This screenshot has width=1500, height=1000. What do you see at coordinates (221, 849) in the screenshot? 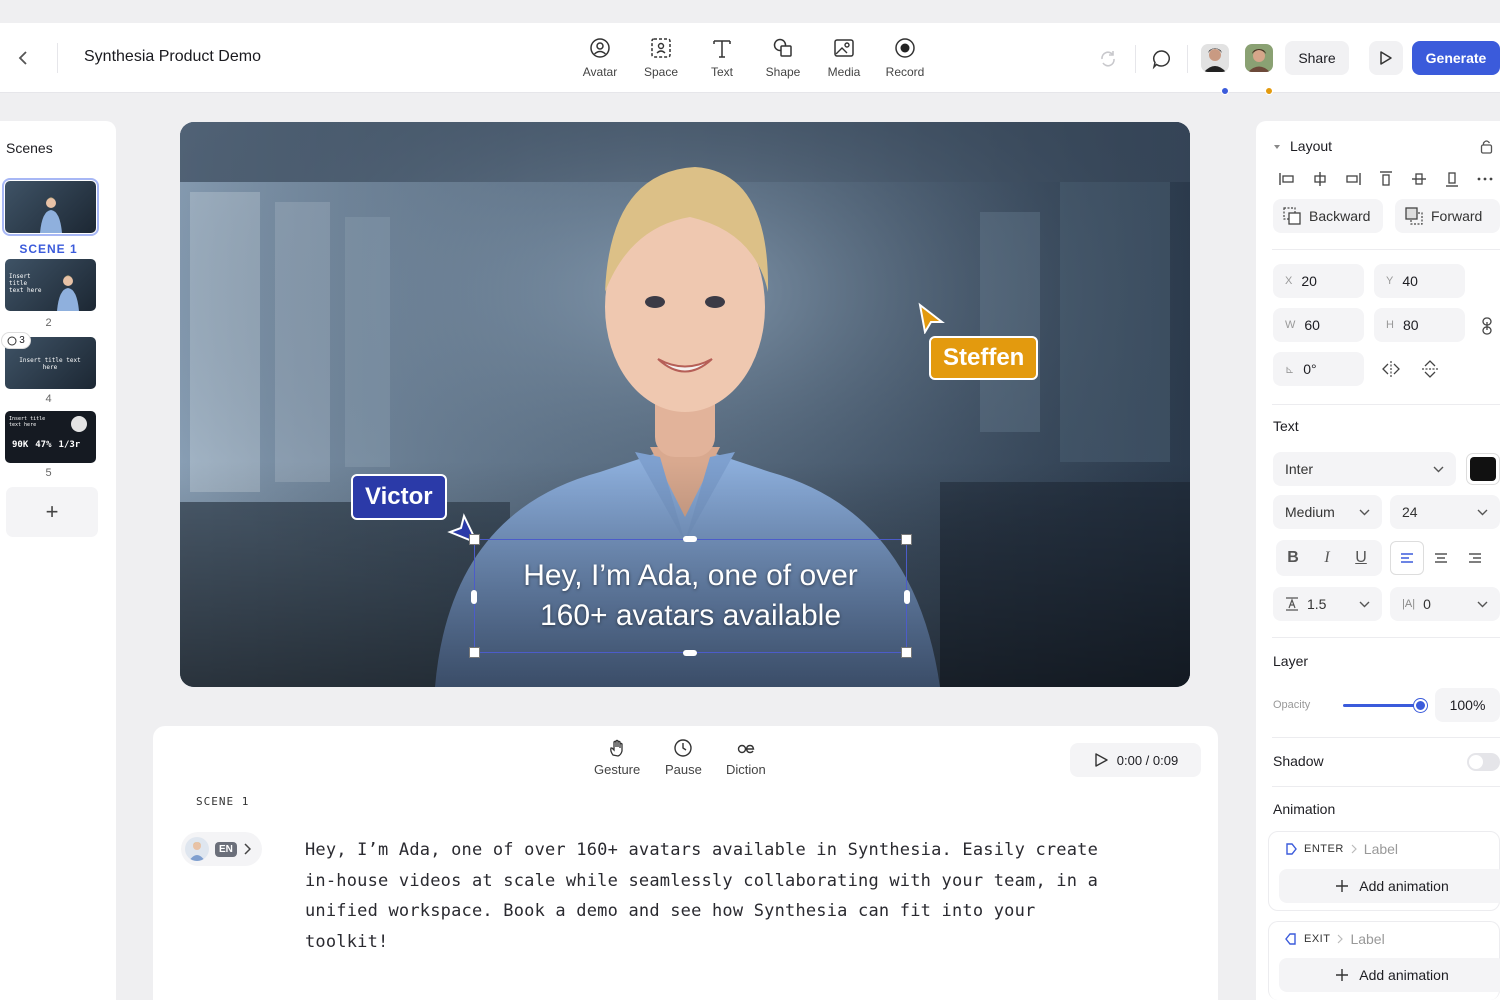
I see `voice-language-selector: EN` at bounding box center [221, 849].